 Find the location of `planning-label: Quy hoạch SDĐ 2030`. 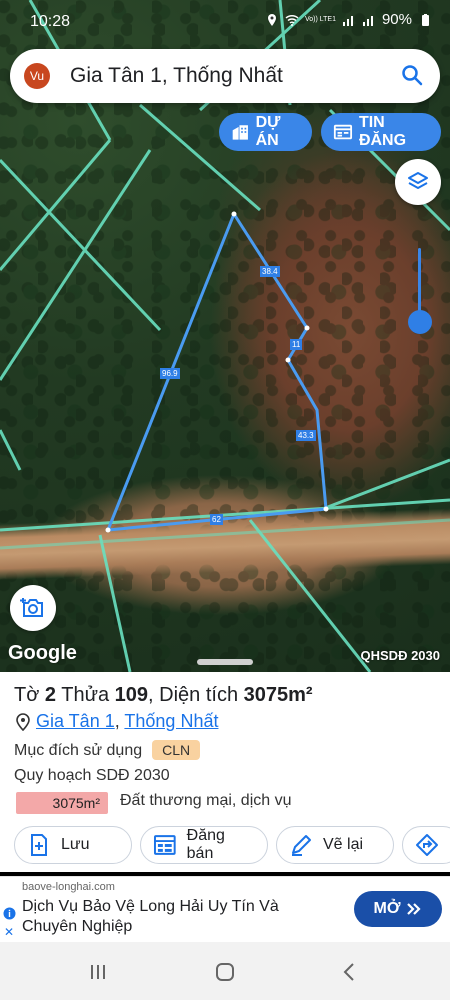

planning-label: Quy hoạch SDĐ 2030 is located at coordinates (92, 775).